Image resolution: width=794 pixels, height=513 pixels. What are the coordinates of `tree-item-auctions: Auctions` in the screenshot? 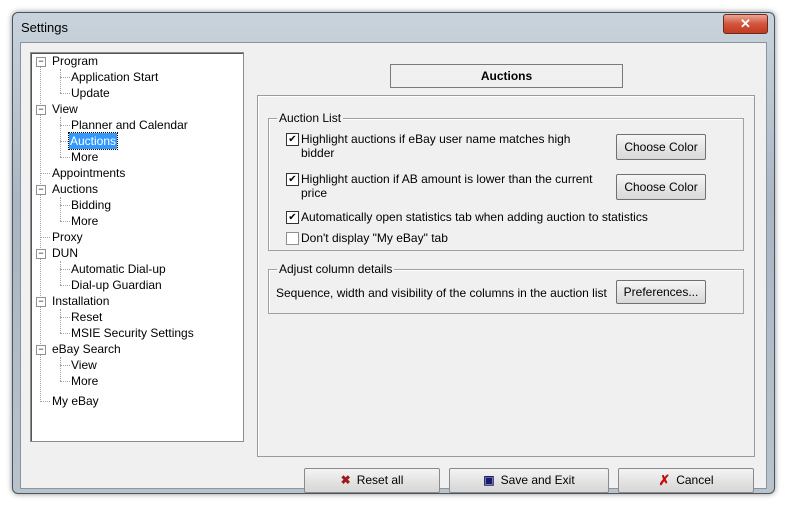 It's located at (75, 189).